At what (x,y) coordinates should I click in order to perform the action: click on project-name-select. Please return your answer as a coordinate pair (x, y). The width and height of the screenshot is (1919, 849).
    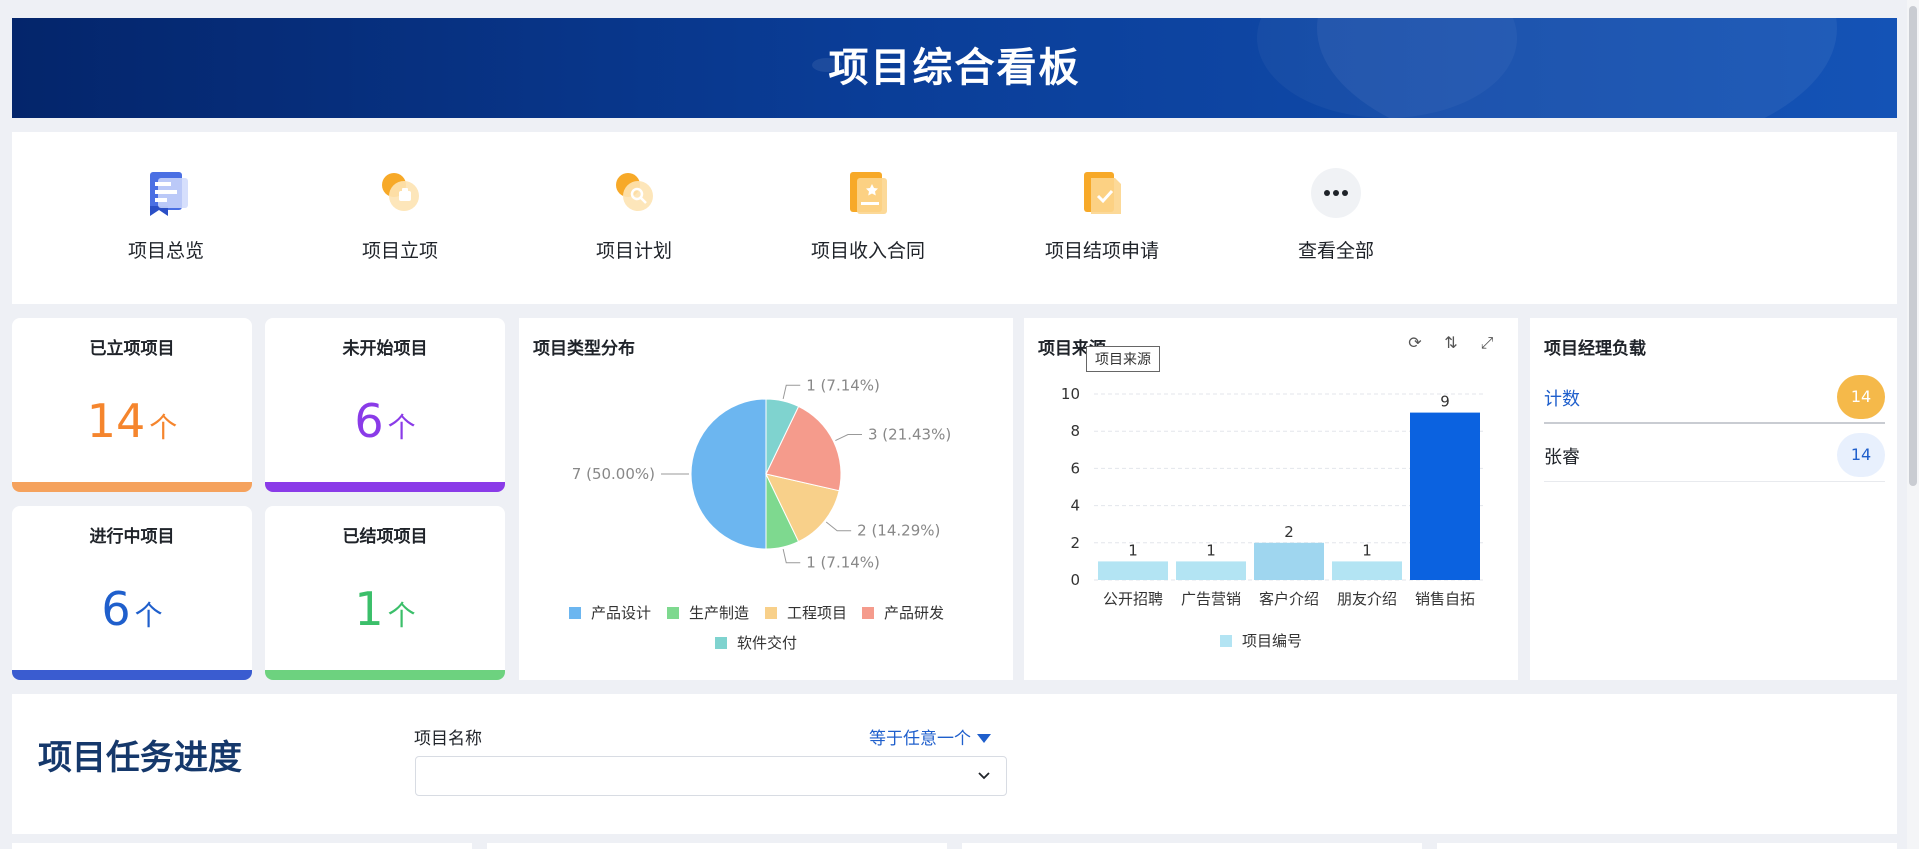
    Looking at the image, I should click on (711, 776).